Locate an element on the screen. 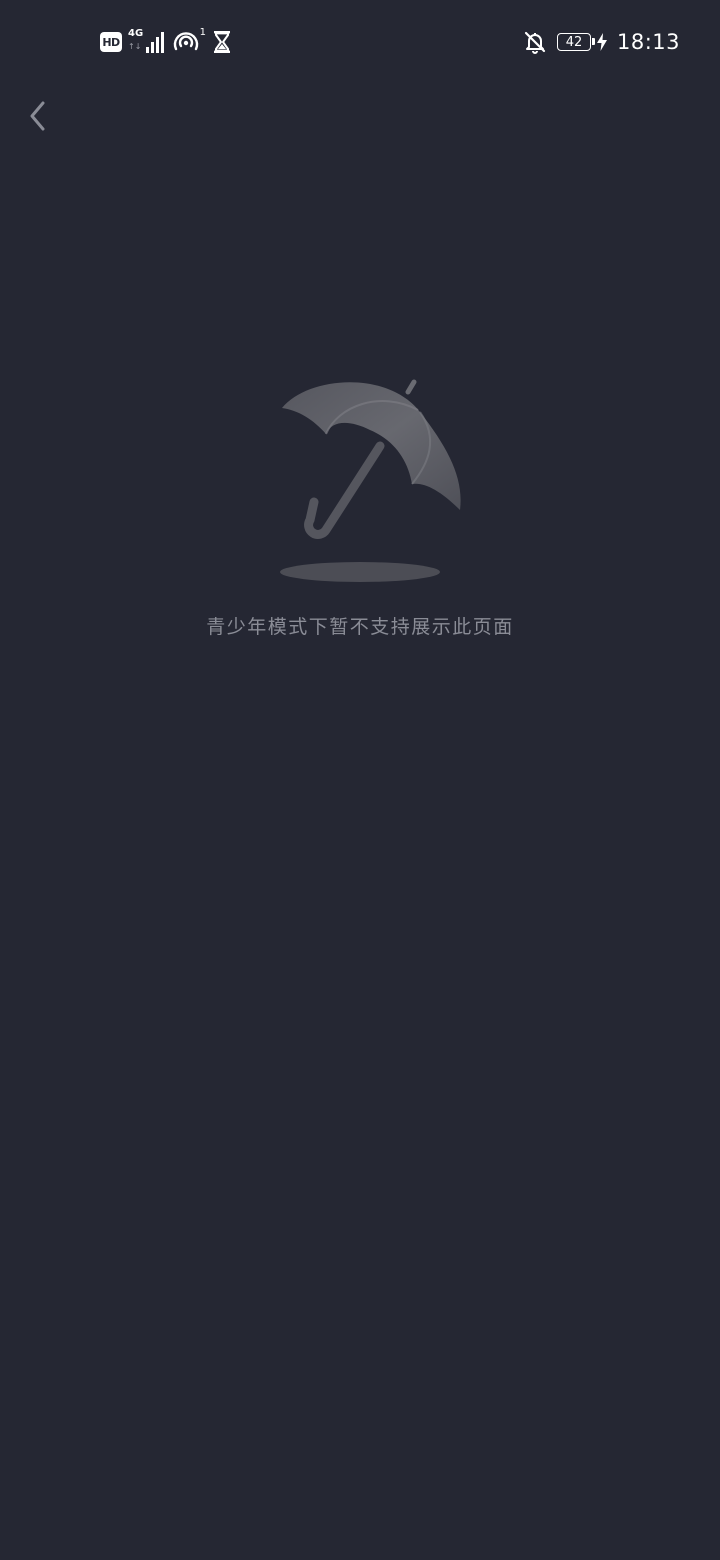 Image resolution: width=720 pixels, height=1560 pixels. status-bar-left: HD 4G ↑↓ 1 is located at coordinates (166, 42).